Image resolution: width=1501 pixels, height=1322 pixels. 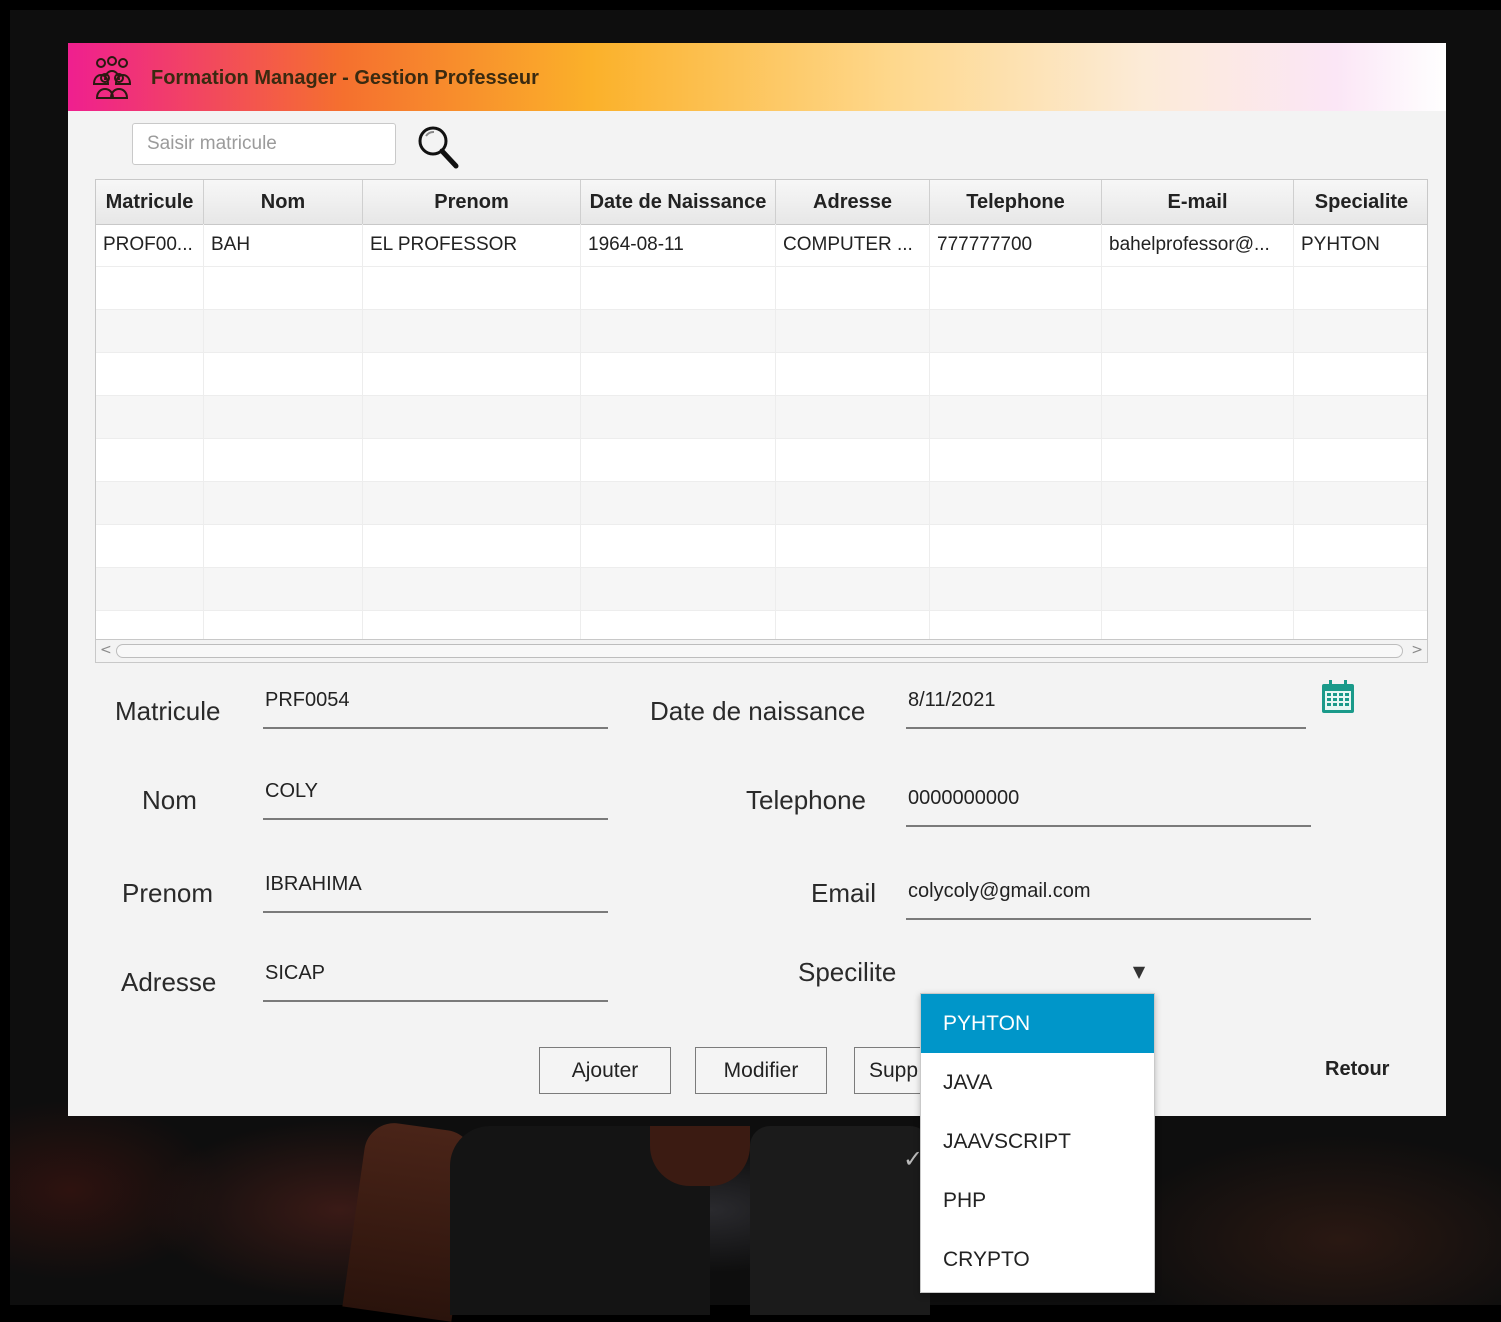 I want to click on column-header: Adresse, so click(x=853, y=202).